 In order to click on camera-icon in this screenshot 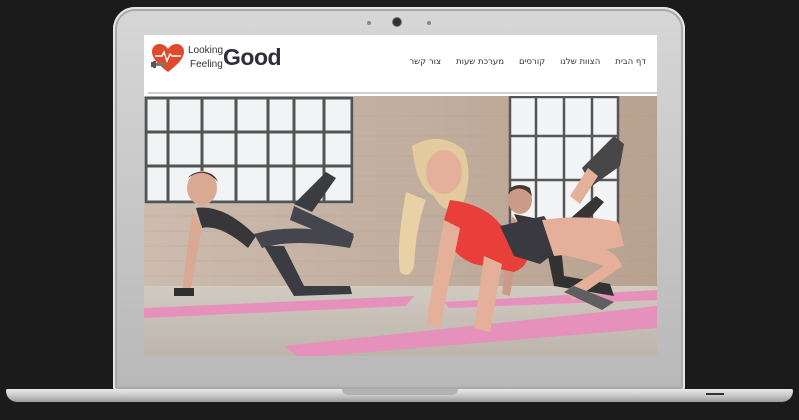, I will do `click(397, 22)`.